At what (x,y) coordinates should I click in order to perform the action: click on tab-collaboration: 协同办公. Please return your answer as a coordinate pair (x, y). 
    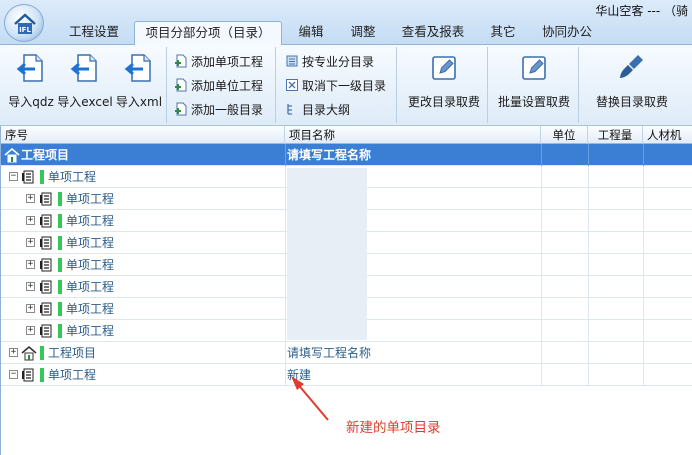
    Looking at the image, I should click on (567, 32).